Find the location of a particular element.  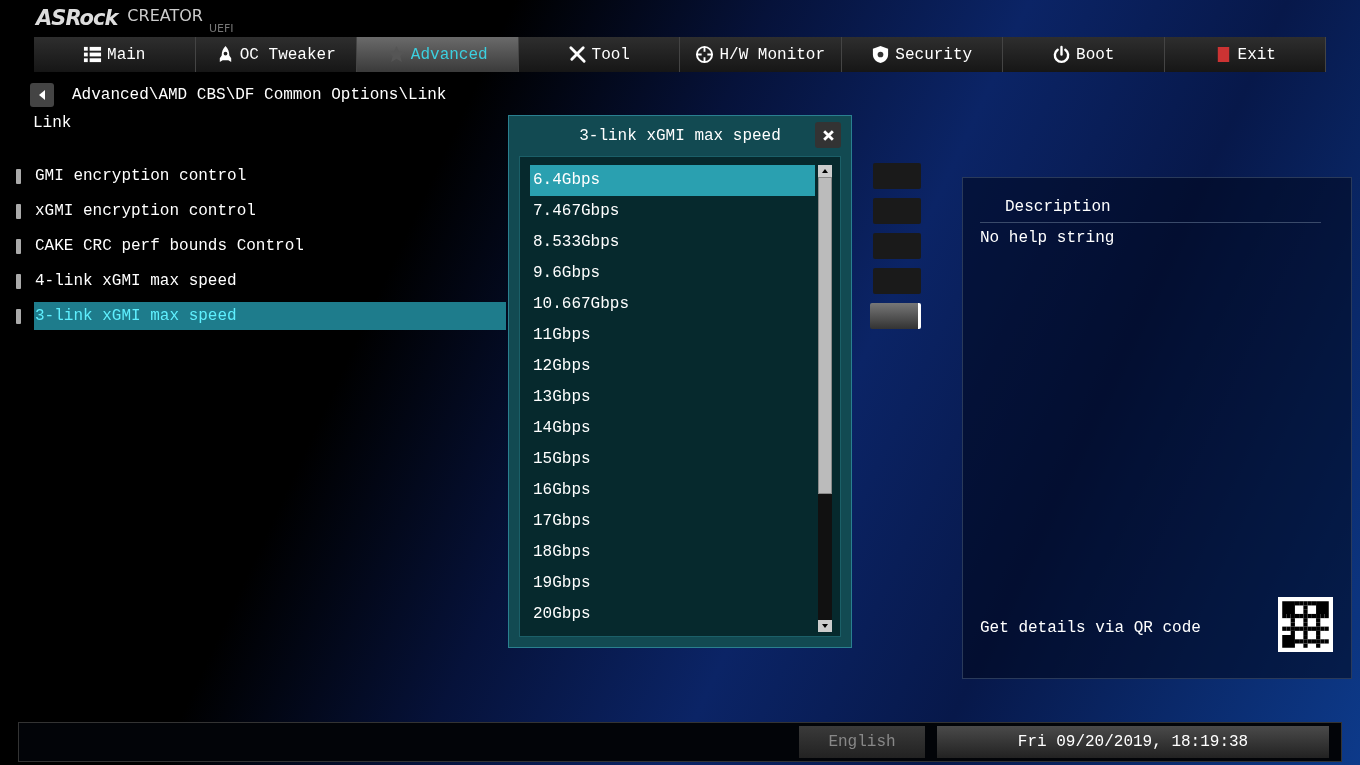

nav-tab: Main is located at coordinates (115, 54).